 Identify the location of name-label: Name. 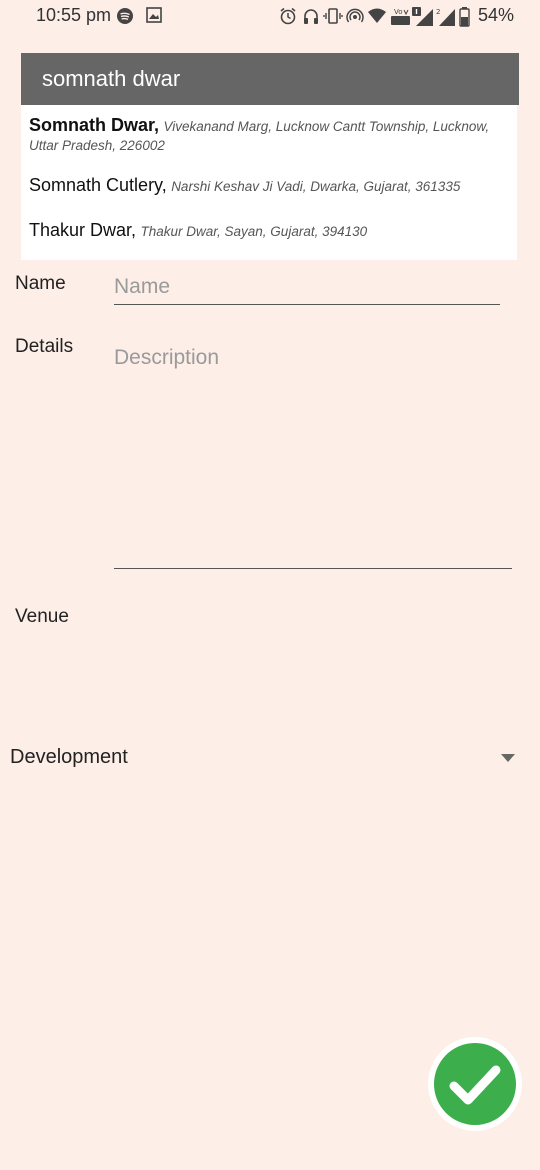
(40, 283).